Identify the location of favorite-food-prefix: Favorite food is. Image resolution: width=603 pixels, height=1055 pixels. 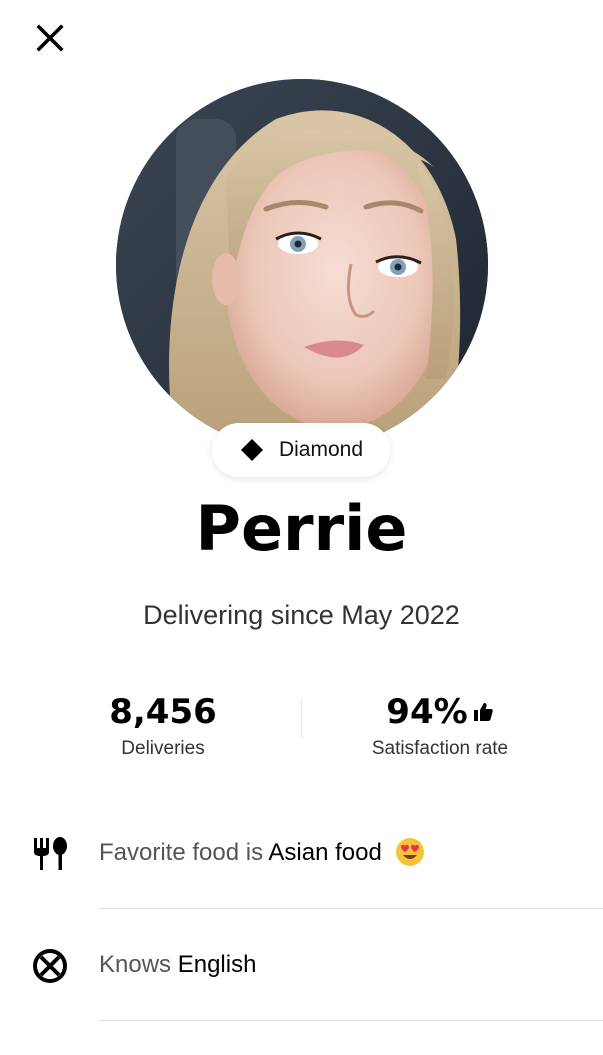
(181, 852).